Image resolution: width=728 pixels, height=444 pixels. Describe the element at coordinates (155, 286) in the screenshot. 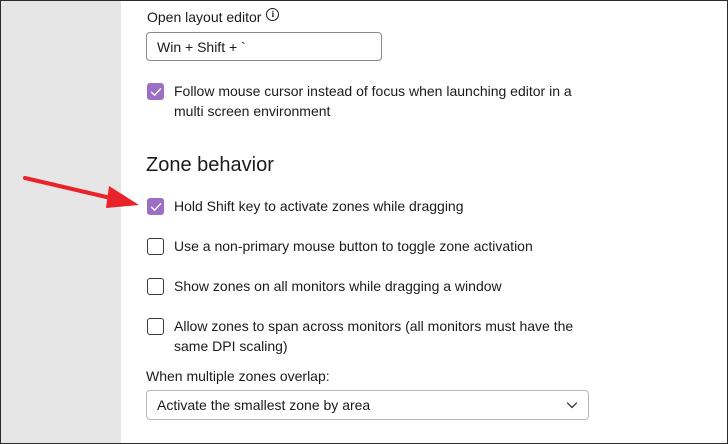

I see `show-zones-all-monitors-checkbox` at that location.